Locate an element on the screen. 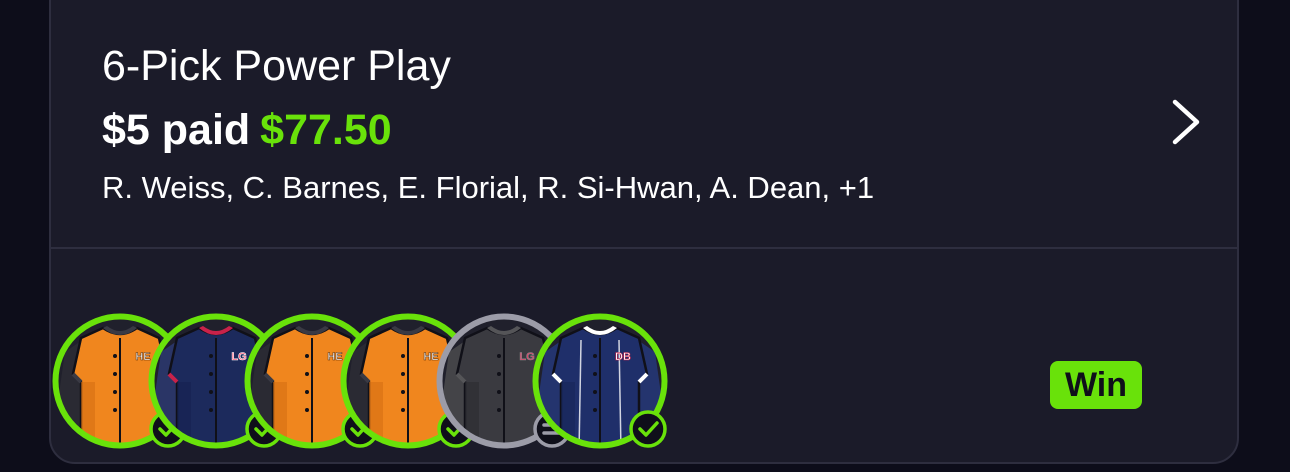 The image size is (1290, 472). paid-line: $5 paid $77.50 is located at coordinates (247, 130).